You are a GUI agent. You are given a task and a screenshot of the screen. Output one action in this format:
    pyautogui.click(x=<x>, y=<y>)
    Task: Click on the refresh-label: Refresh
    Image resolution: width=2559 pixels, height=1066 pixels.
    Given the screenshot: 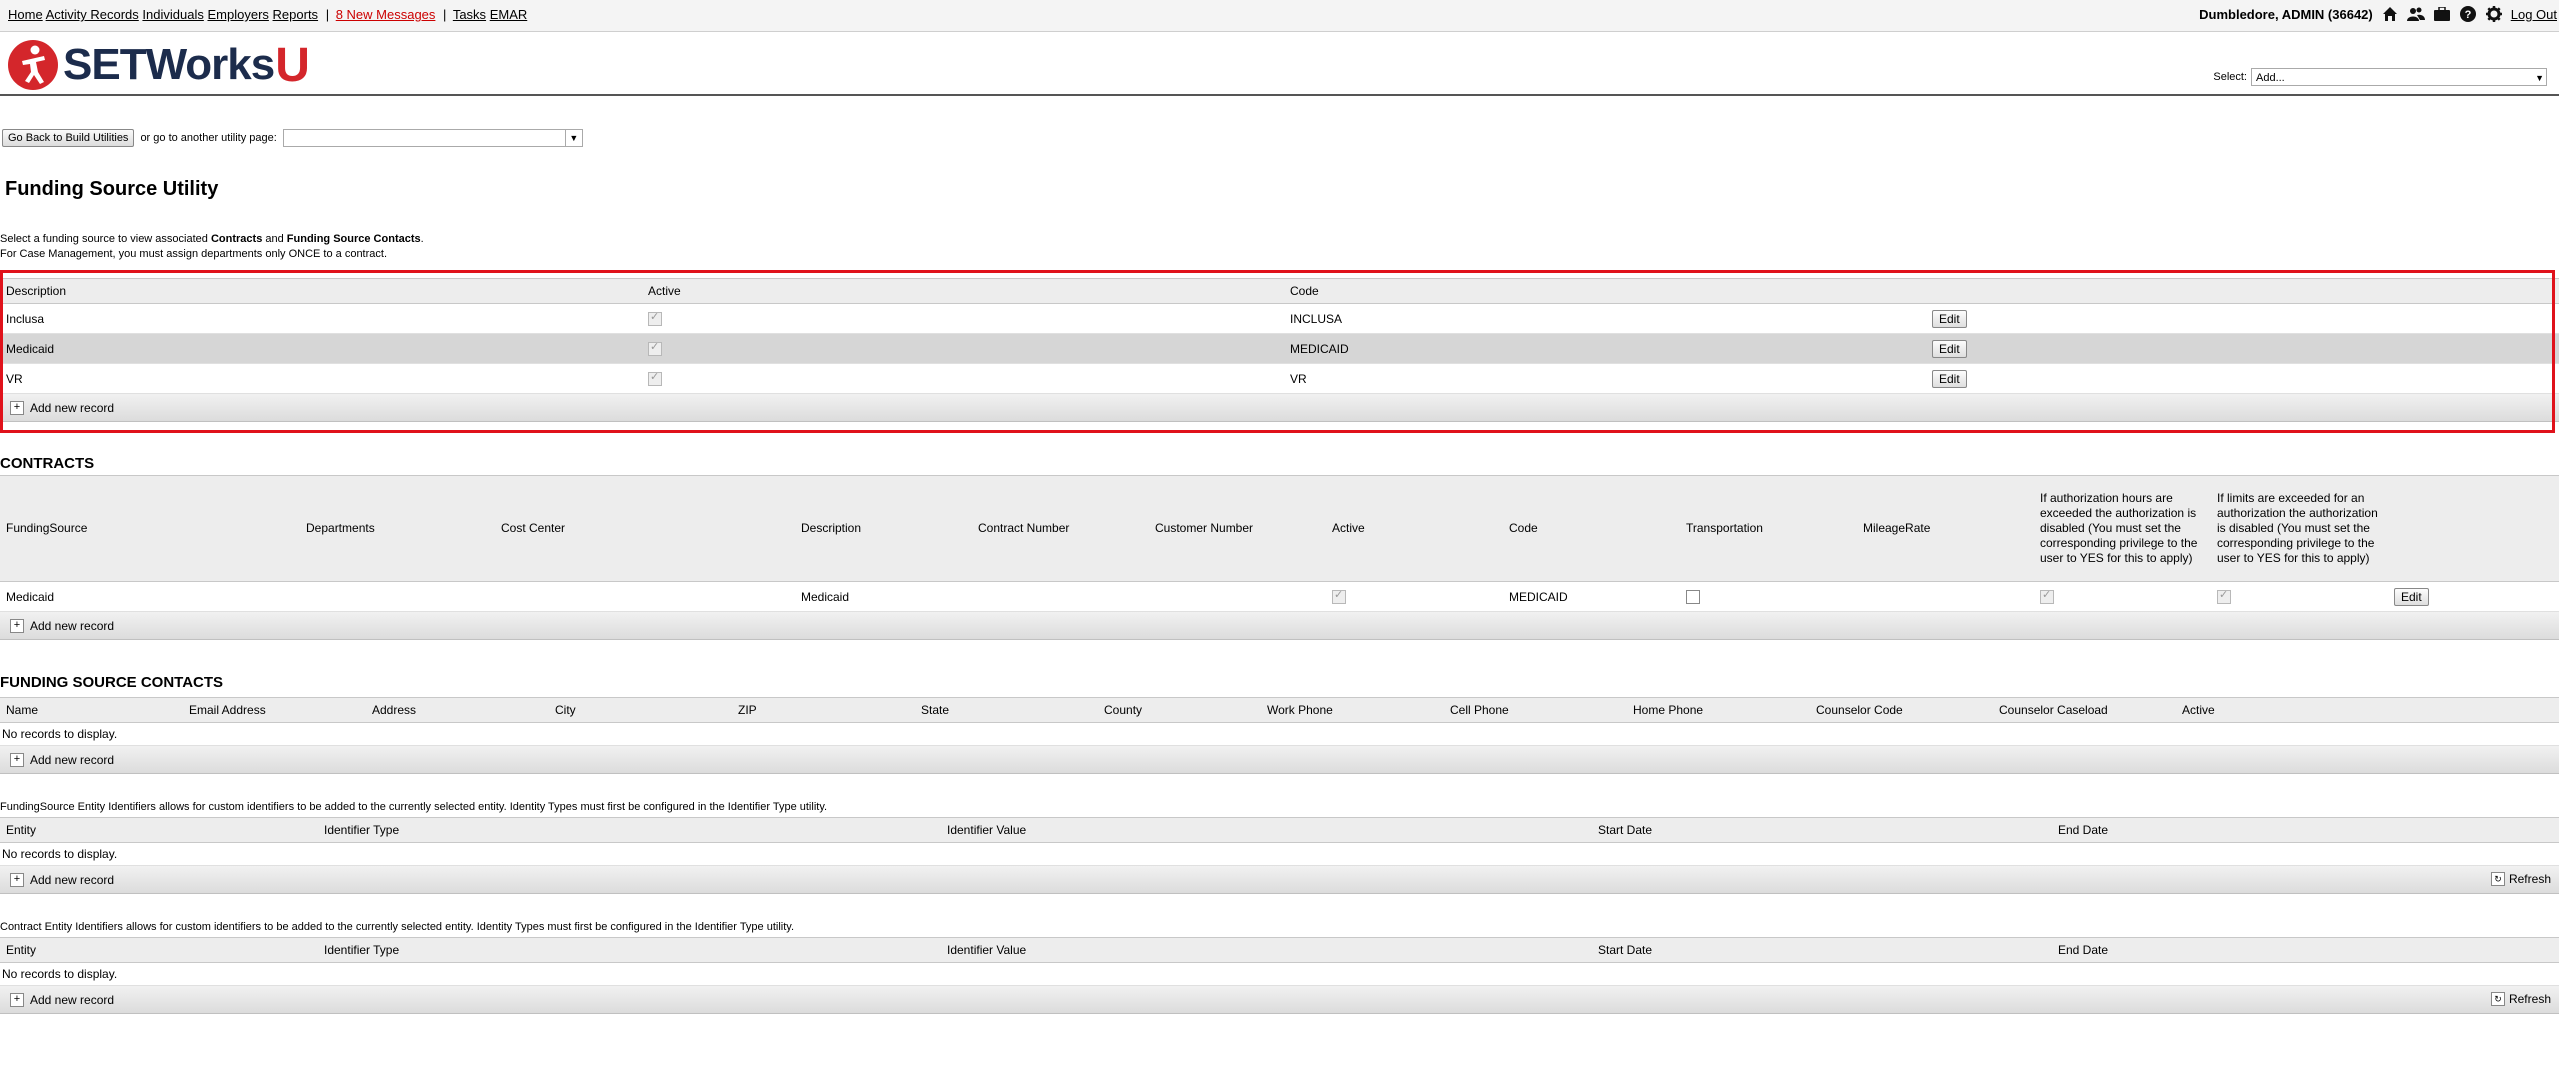 What is the action you would take?
    pyautogui.click(x=2529, y=879)
    